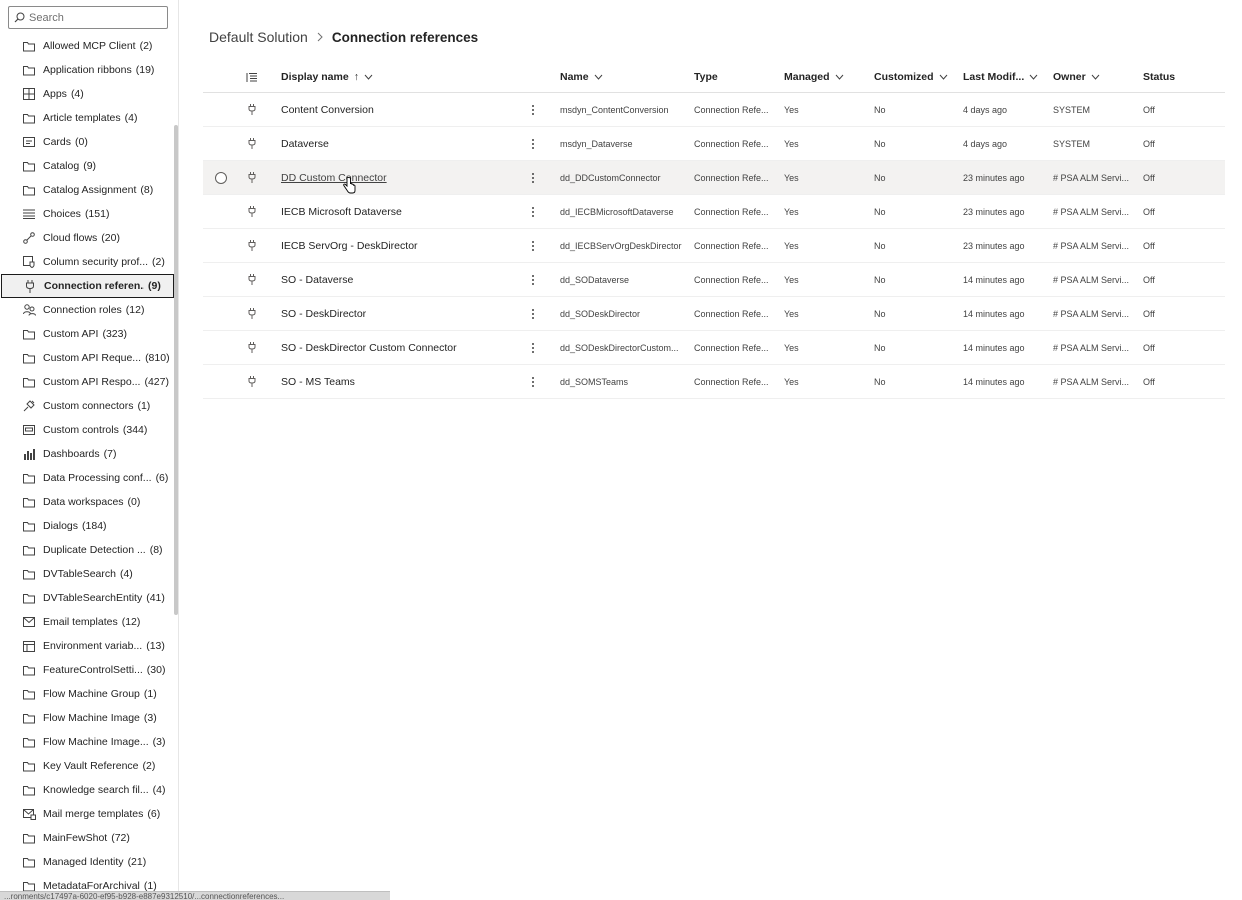  What do you see at coordinates (87, 478) in the screenshot?
I see `sidebar-item-data-processing-conf: Data Processing conf... (6)` at bounding box center [87, 478].